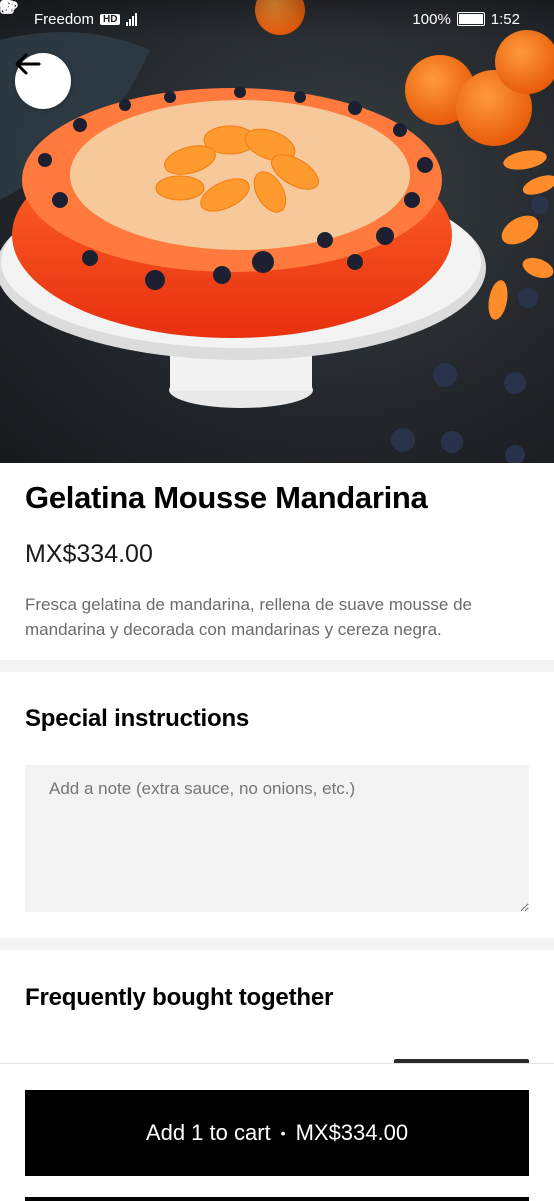 The image size is (554, 1201). I want to click on hd-badge: HD, so click(110, 19).